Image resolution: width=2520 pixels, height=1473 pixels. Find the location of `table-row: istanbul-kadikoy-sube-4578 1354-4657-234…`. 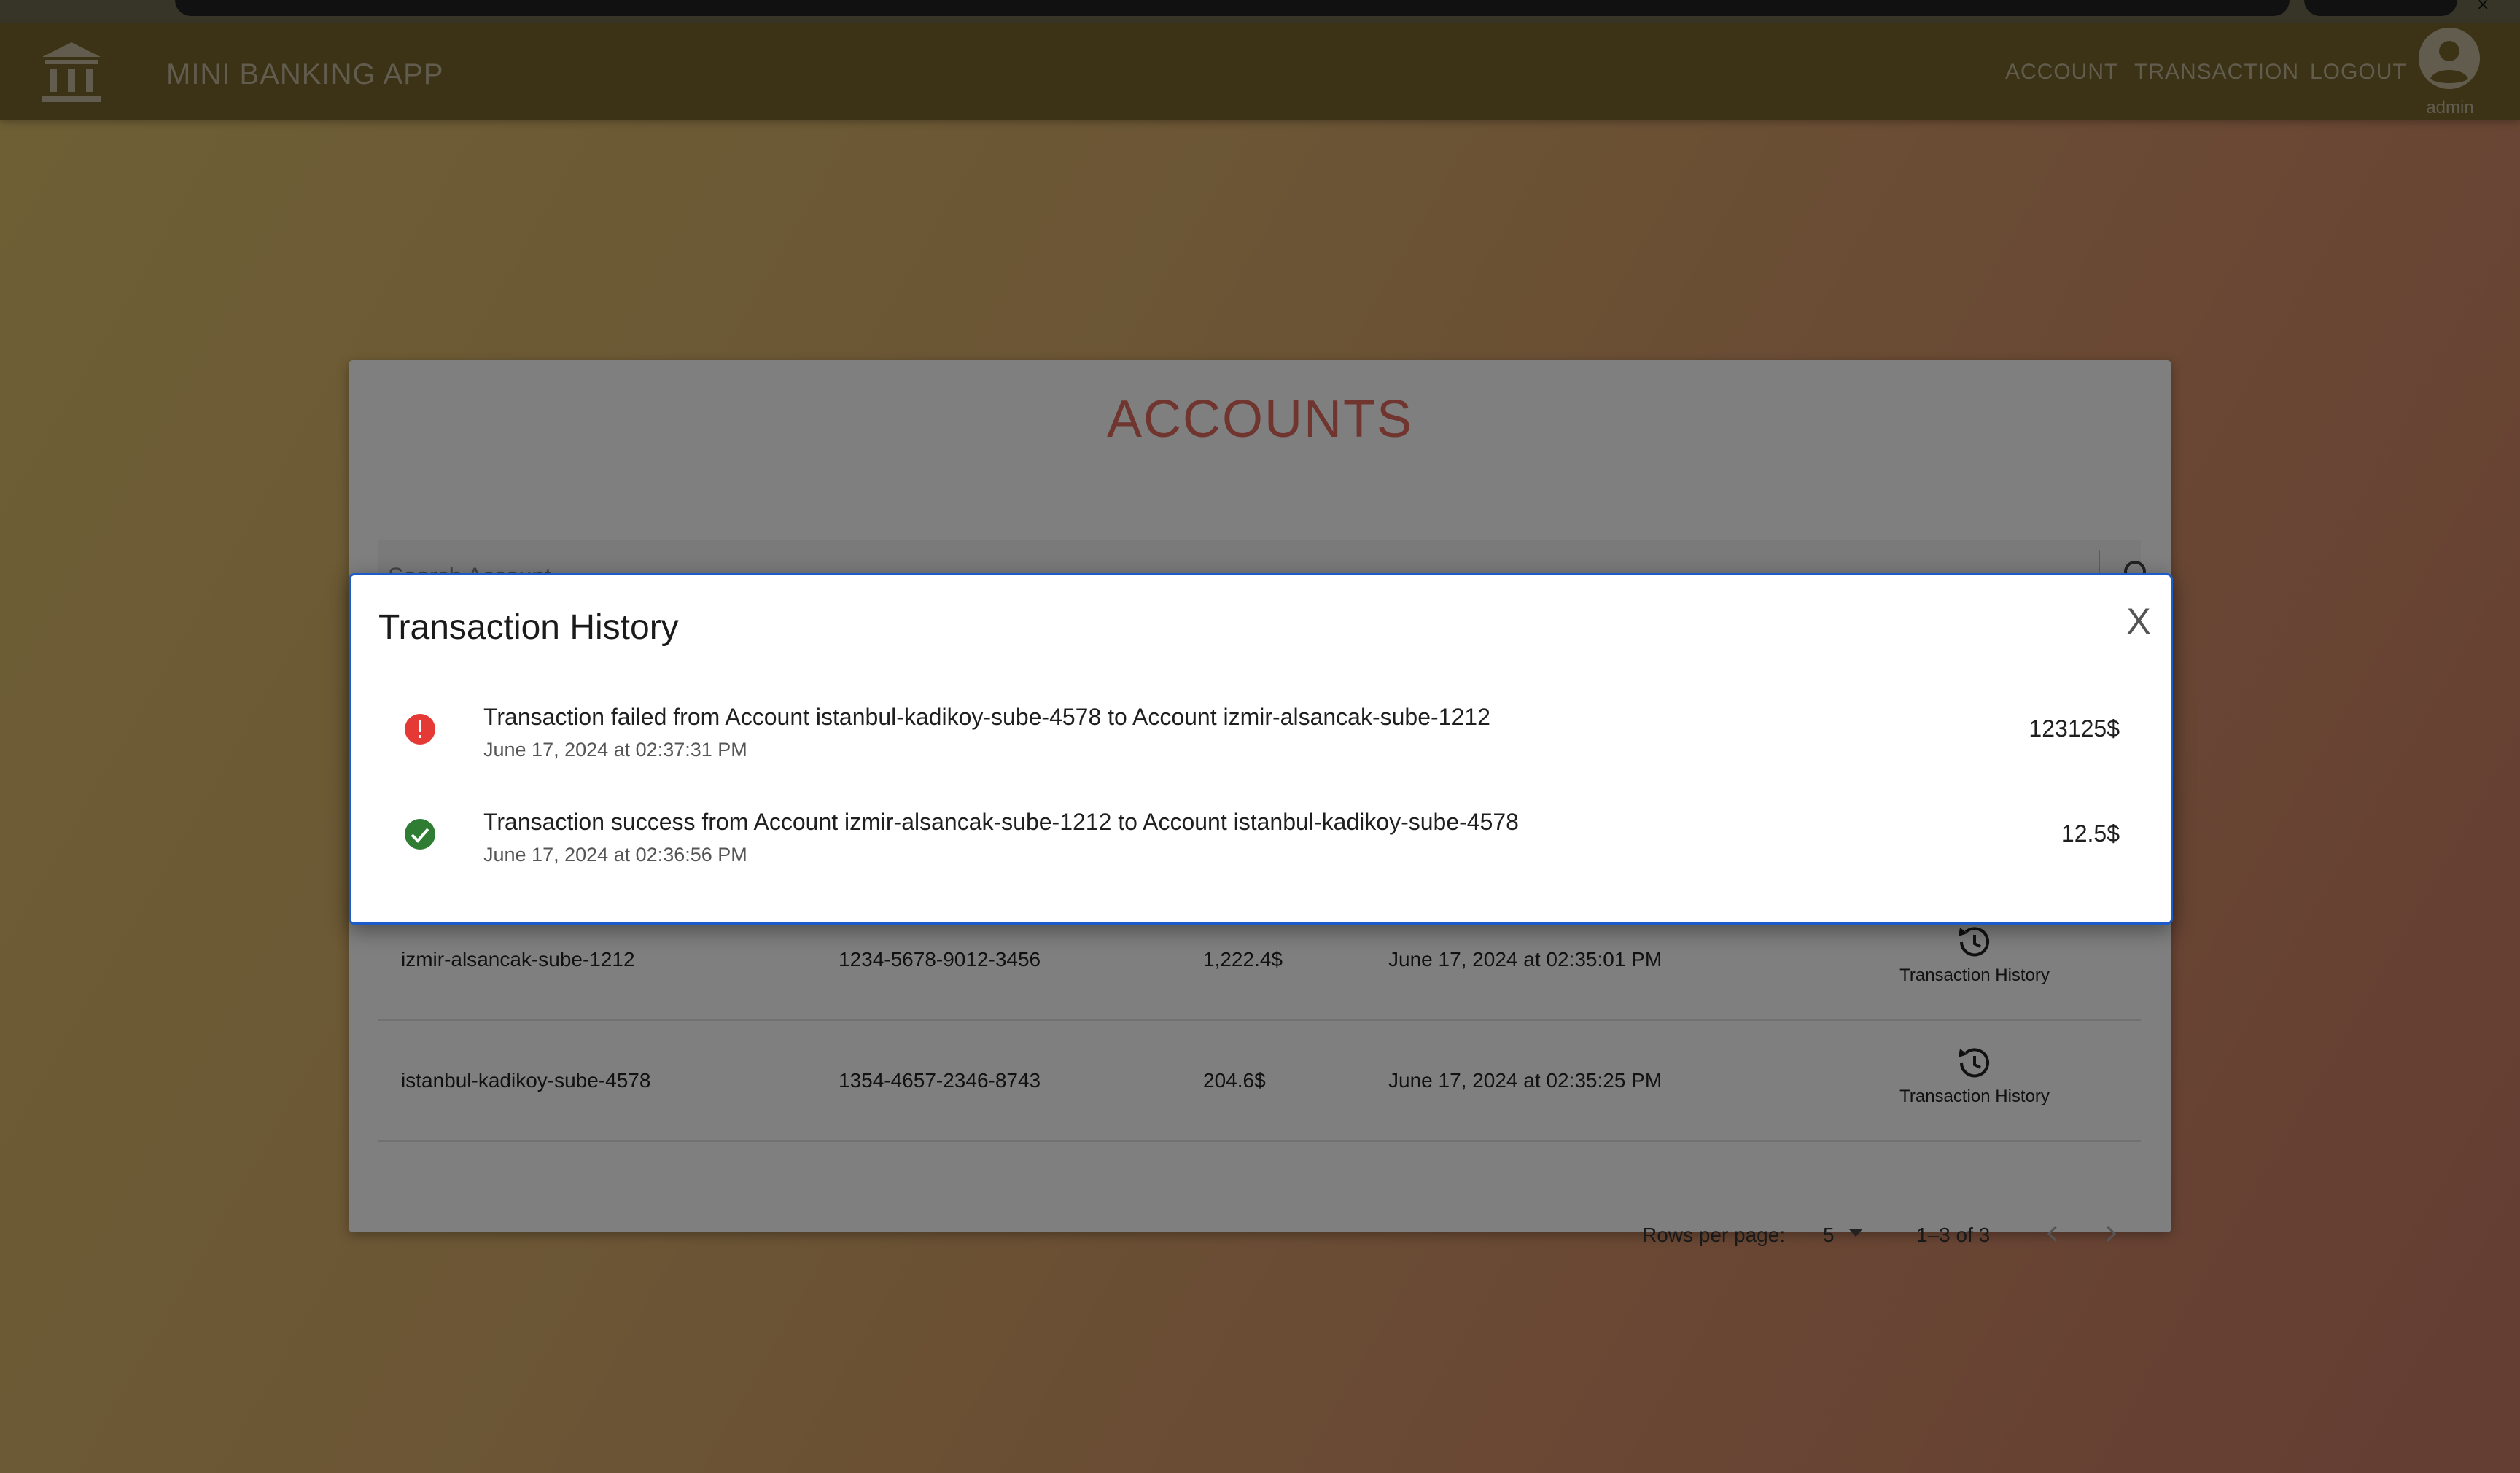

table-row: istanbul-kadikoy-sube-4578 1354-4657-234… is located at coordinates (1259, 1081).